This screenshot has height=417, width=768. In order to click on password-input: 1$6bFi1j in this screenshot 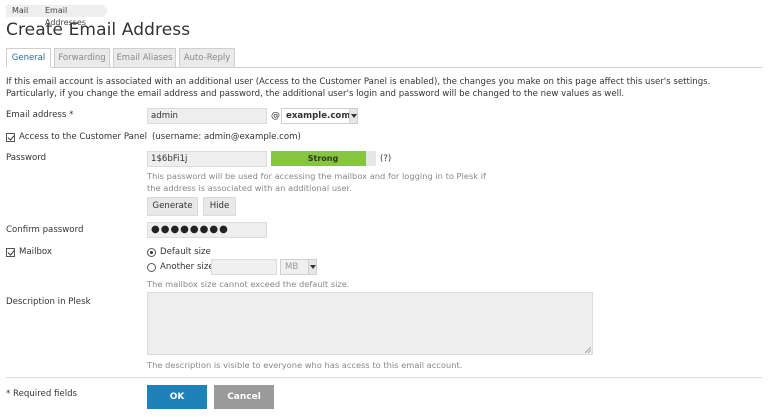, I will do `click(207, 159)`.